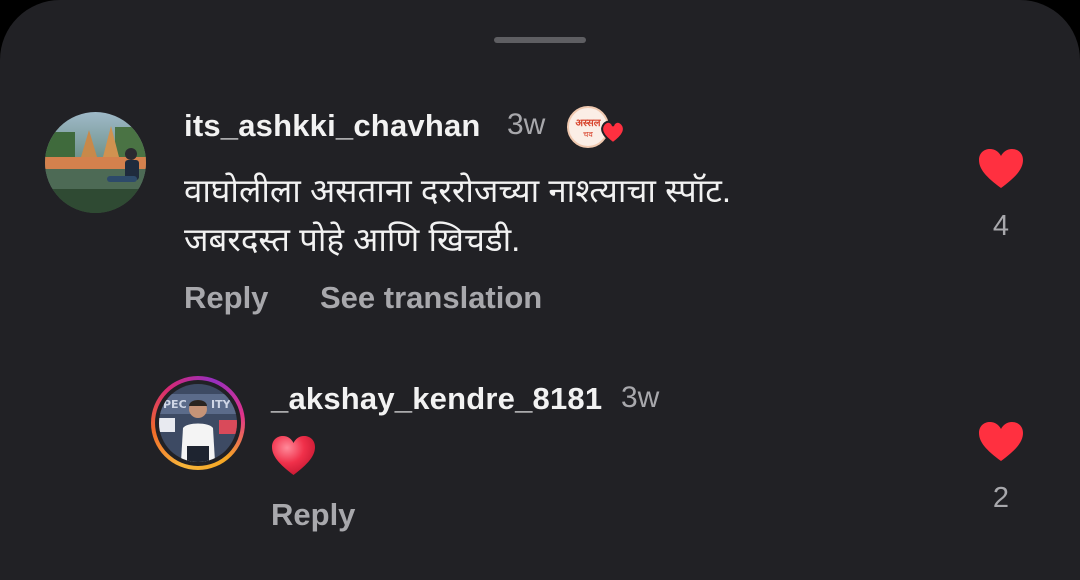 Image resolution: width=1080 pixels, height=580 pixels. Describe the element at coordinates (293, 456) in the screenshot. I see `red-heart-emoji-icon` at that location.